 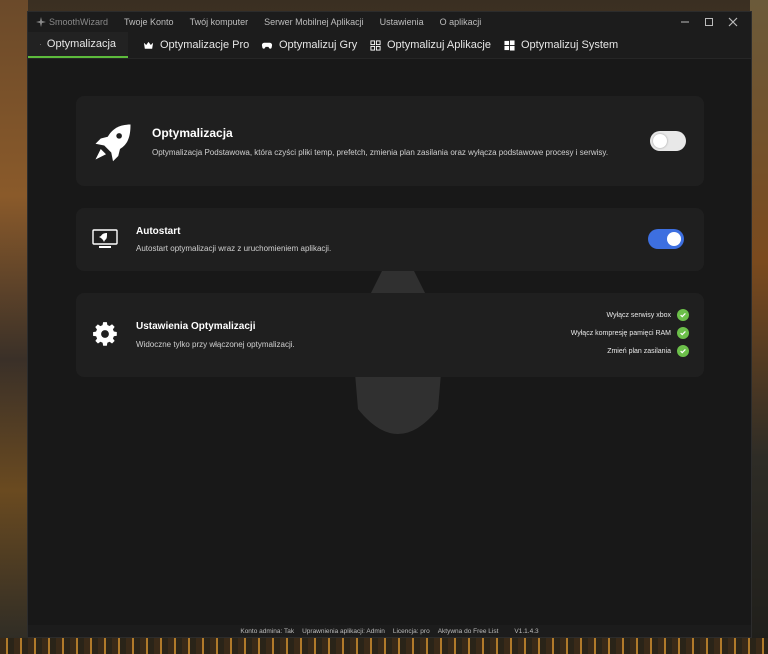 I want to click on minimize-icon, so click(x=685, y=22).